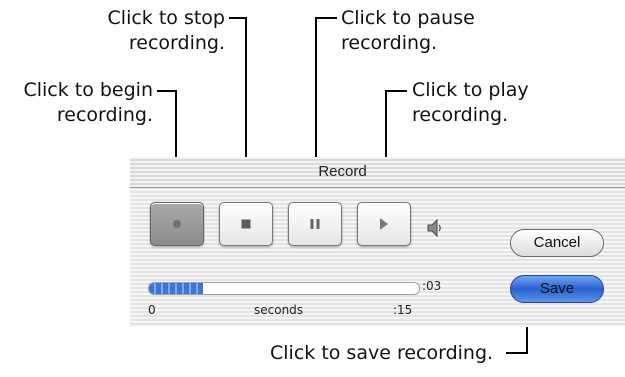 This screenshot has width=625, height=377. I want to click on callout-stop: Click to stop recording., so click(161, 31).